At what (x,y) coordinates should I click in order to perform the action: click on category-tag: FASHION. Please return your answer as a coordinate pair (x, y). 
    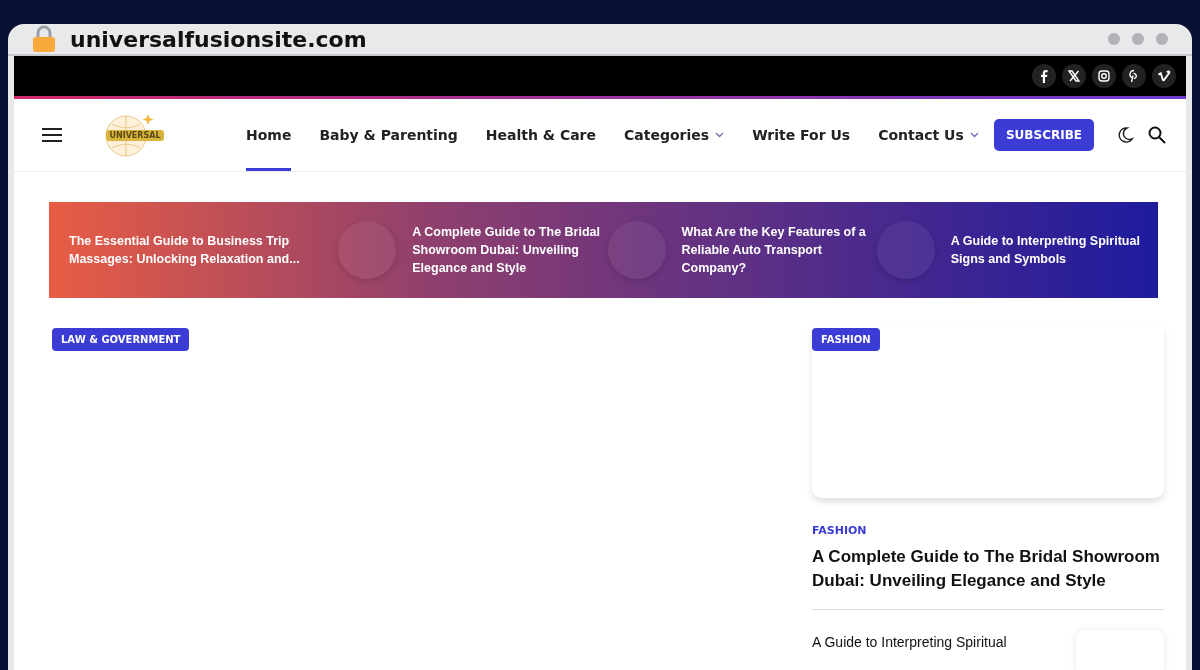
    Looking at the image, I should click on (846, 340).